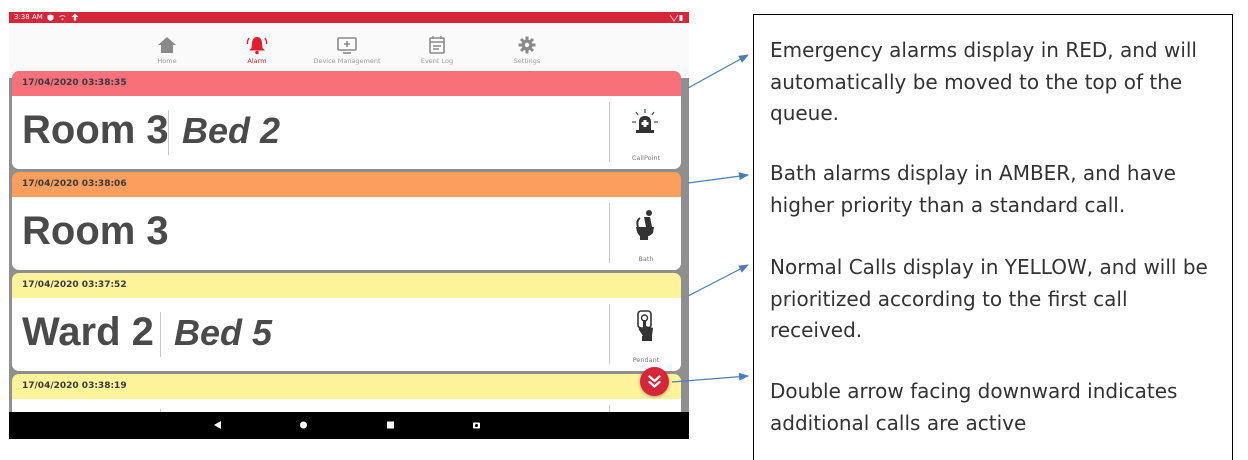 This screenshot has width=1248, height=460. What do you see at coordinates (303, 425) in the screenshot?
I see `home-dot-icon` at bounding box center [303, 425].